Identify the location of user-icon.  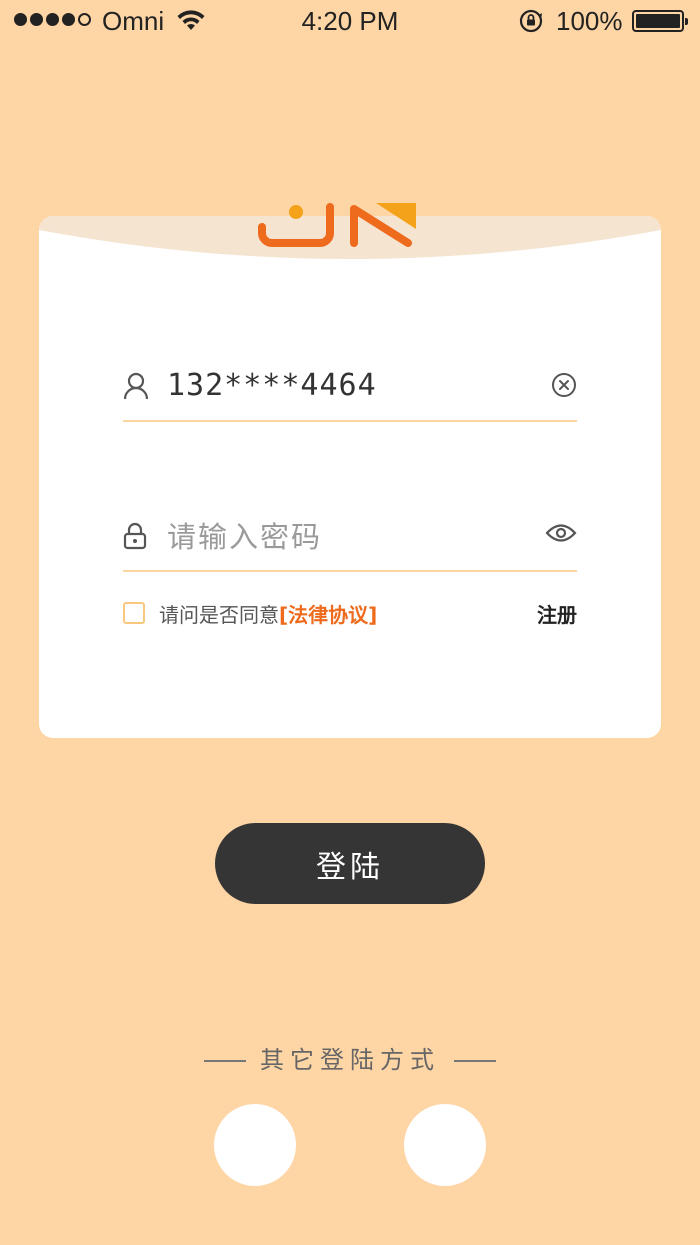
(136, 386).